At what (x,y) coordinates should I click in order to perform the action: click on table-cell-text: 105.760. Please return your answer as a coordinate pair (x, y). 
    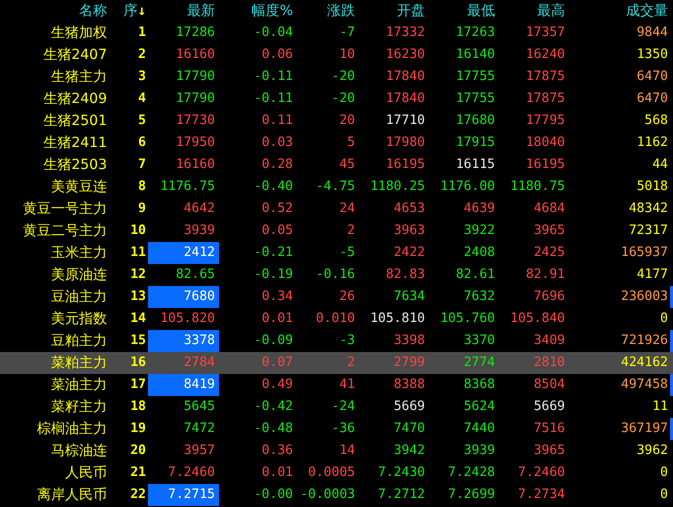
    Looking at the image, I should click on (467, 319).